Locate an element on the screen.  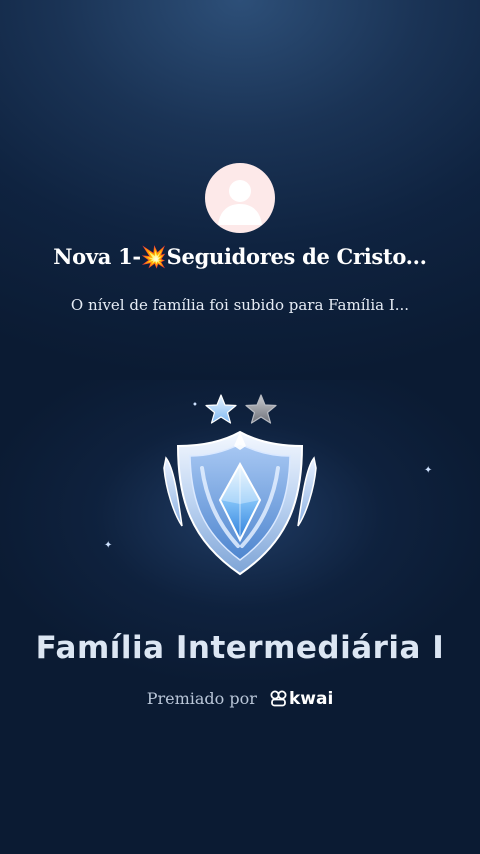
shield-diamond-badge-icon is located at coordinates (240, 503).